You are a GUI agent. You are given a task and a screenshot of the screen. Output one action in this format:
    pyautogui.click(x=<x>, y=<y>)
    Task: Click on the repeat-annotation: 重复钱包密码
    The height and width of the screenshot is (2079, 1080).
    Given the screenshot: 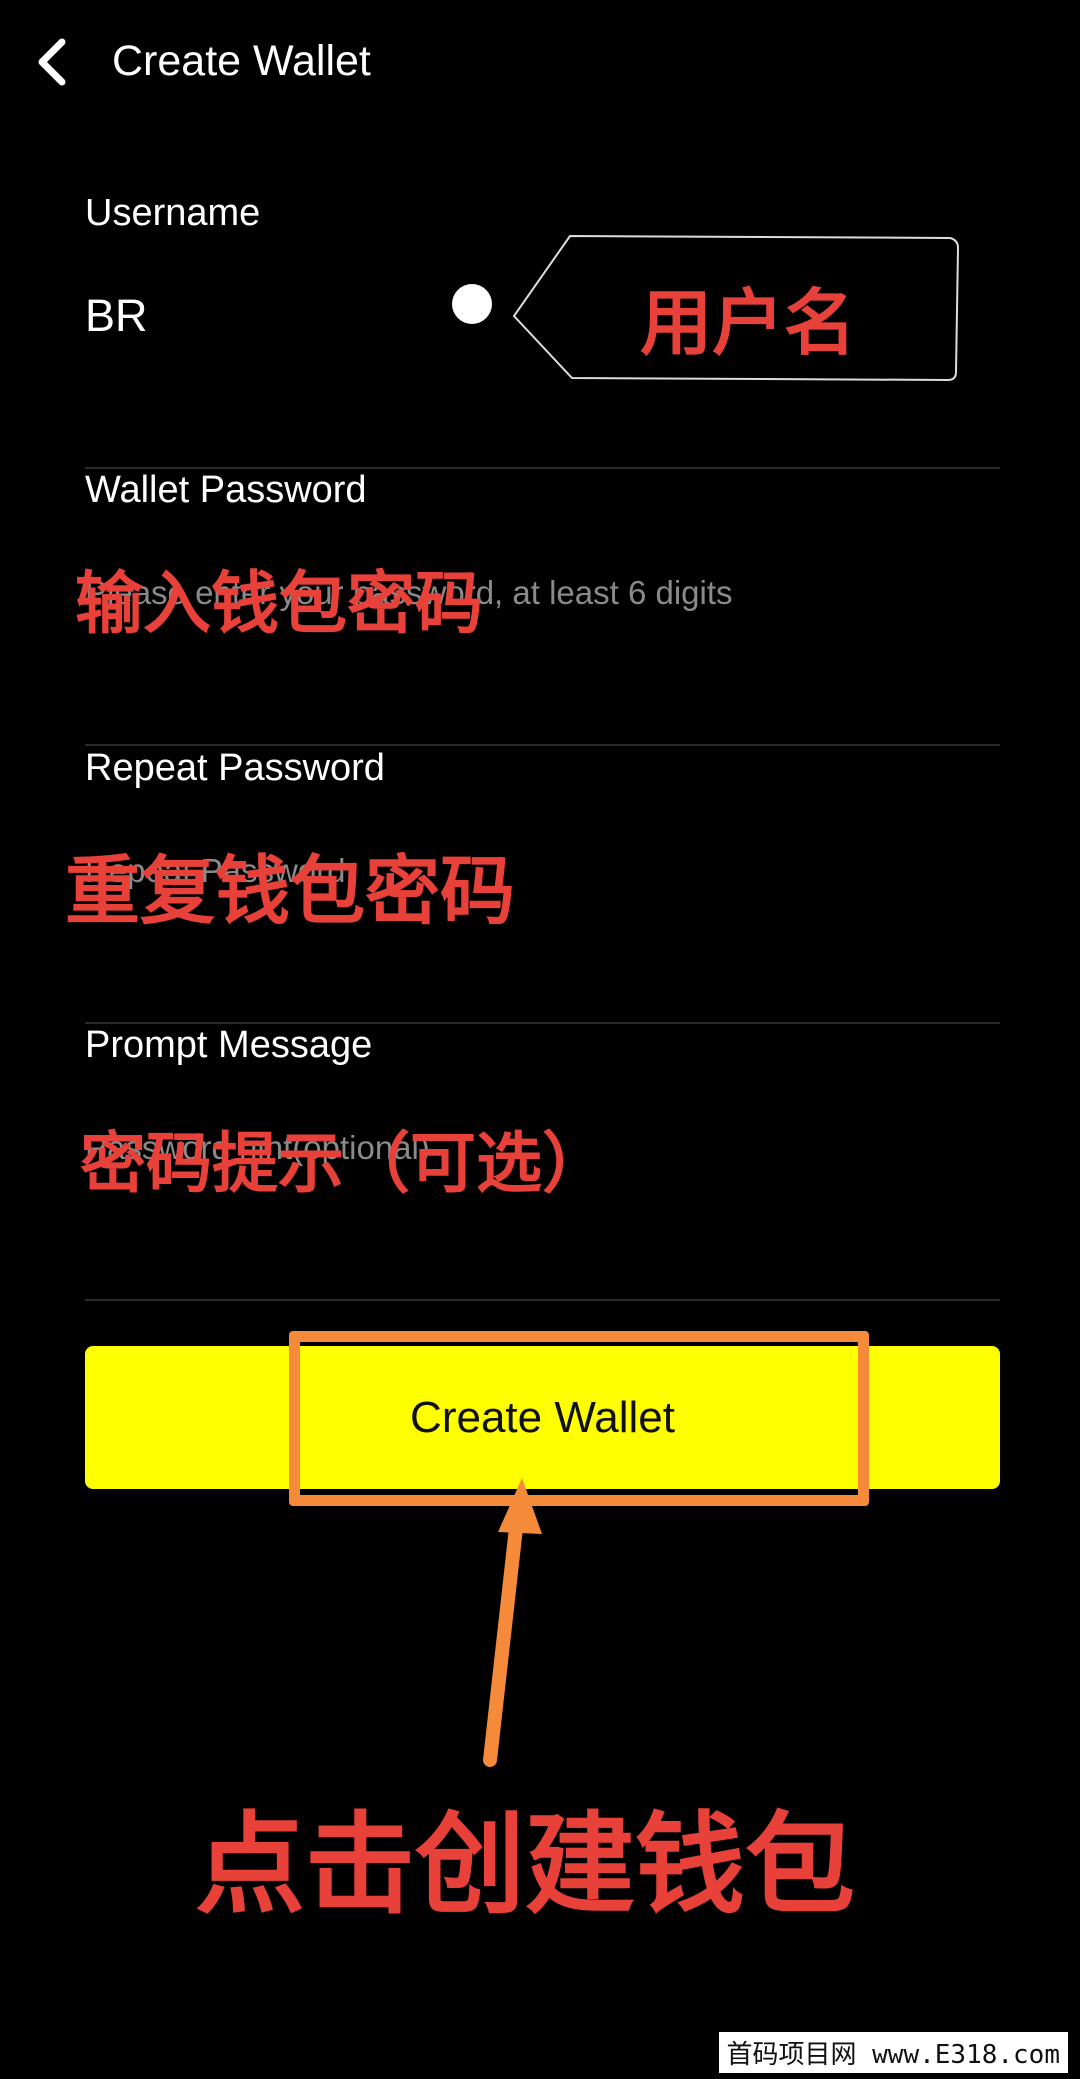 What is the action you would take?
    pyautogui.click(x=290, y=891)
    